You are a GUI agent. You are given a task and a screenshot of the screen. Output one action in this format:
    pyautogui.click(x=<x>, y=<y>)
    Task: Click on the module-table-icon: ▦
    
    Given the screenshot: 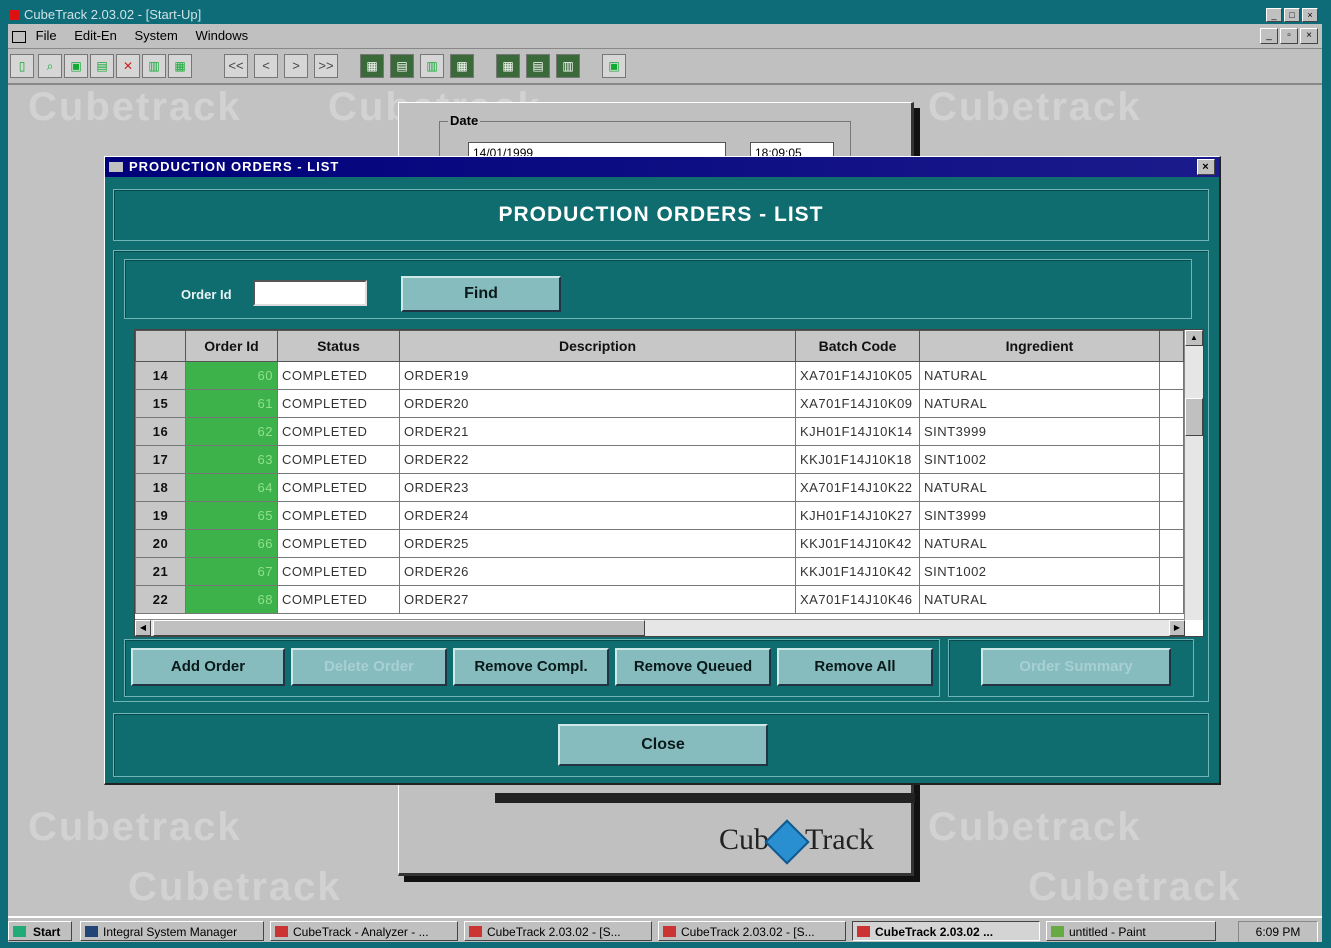 What is the action you would take?
    pyautogui.click(x=462, y=66)
    